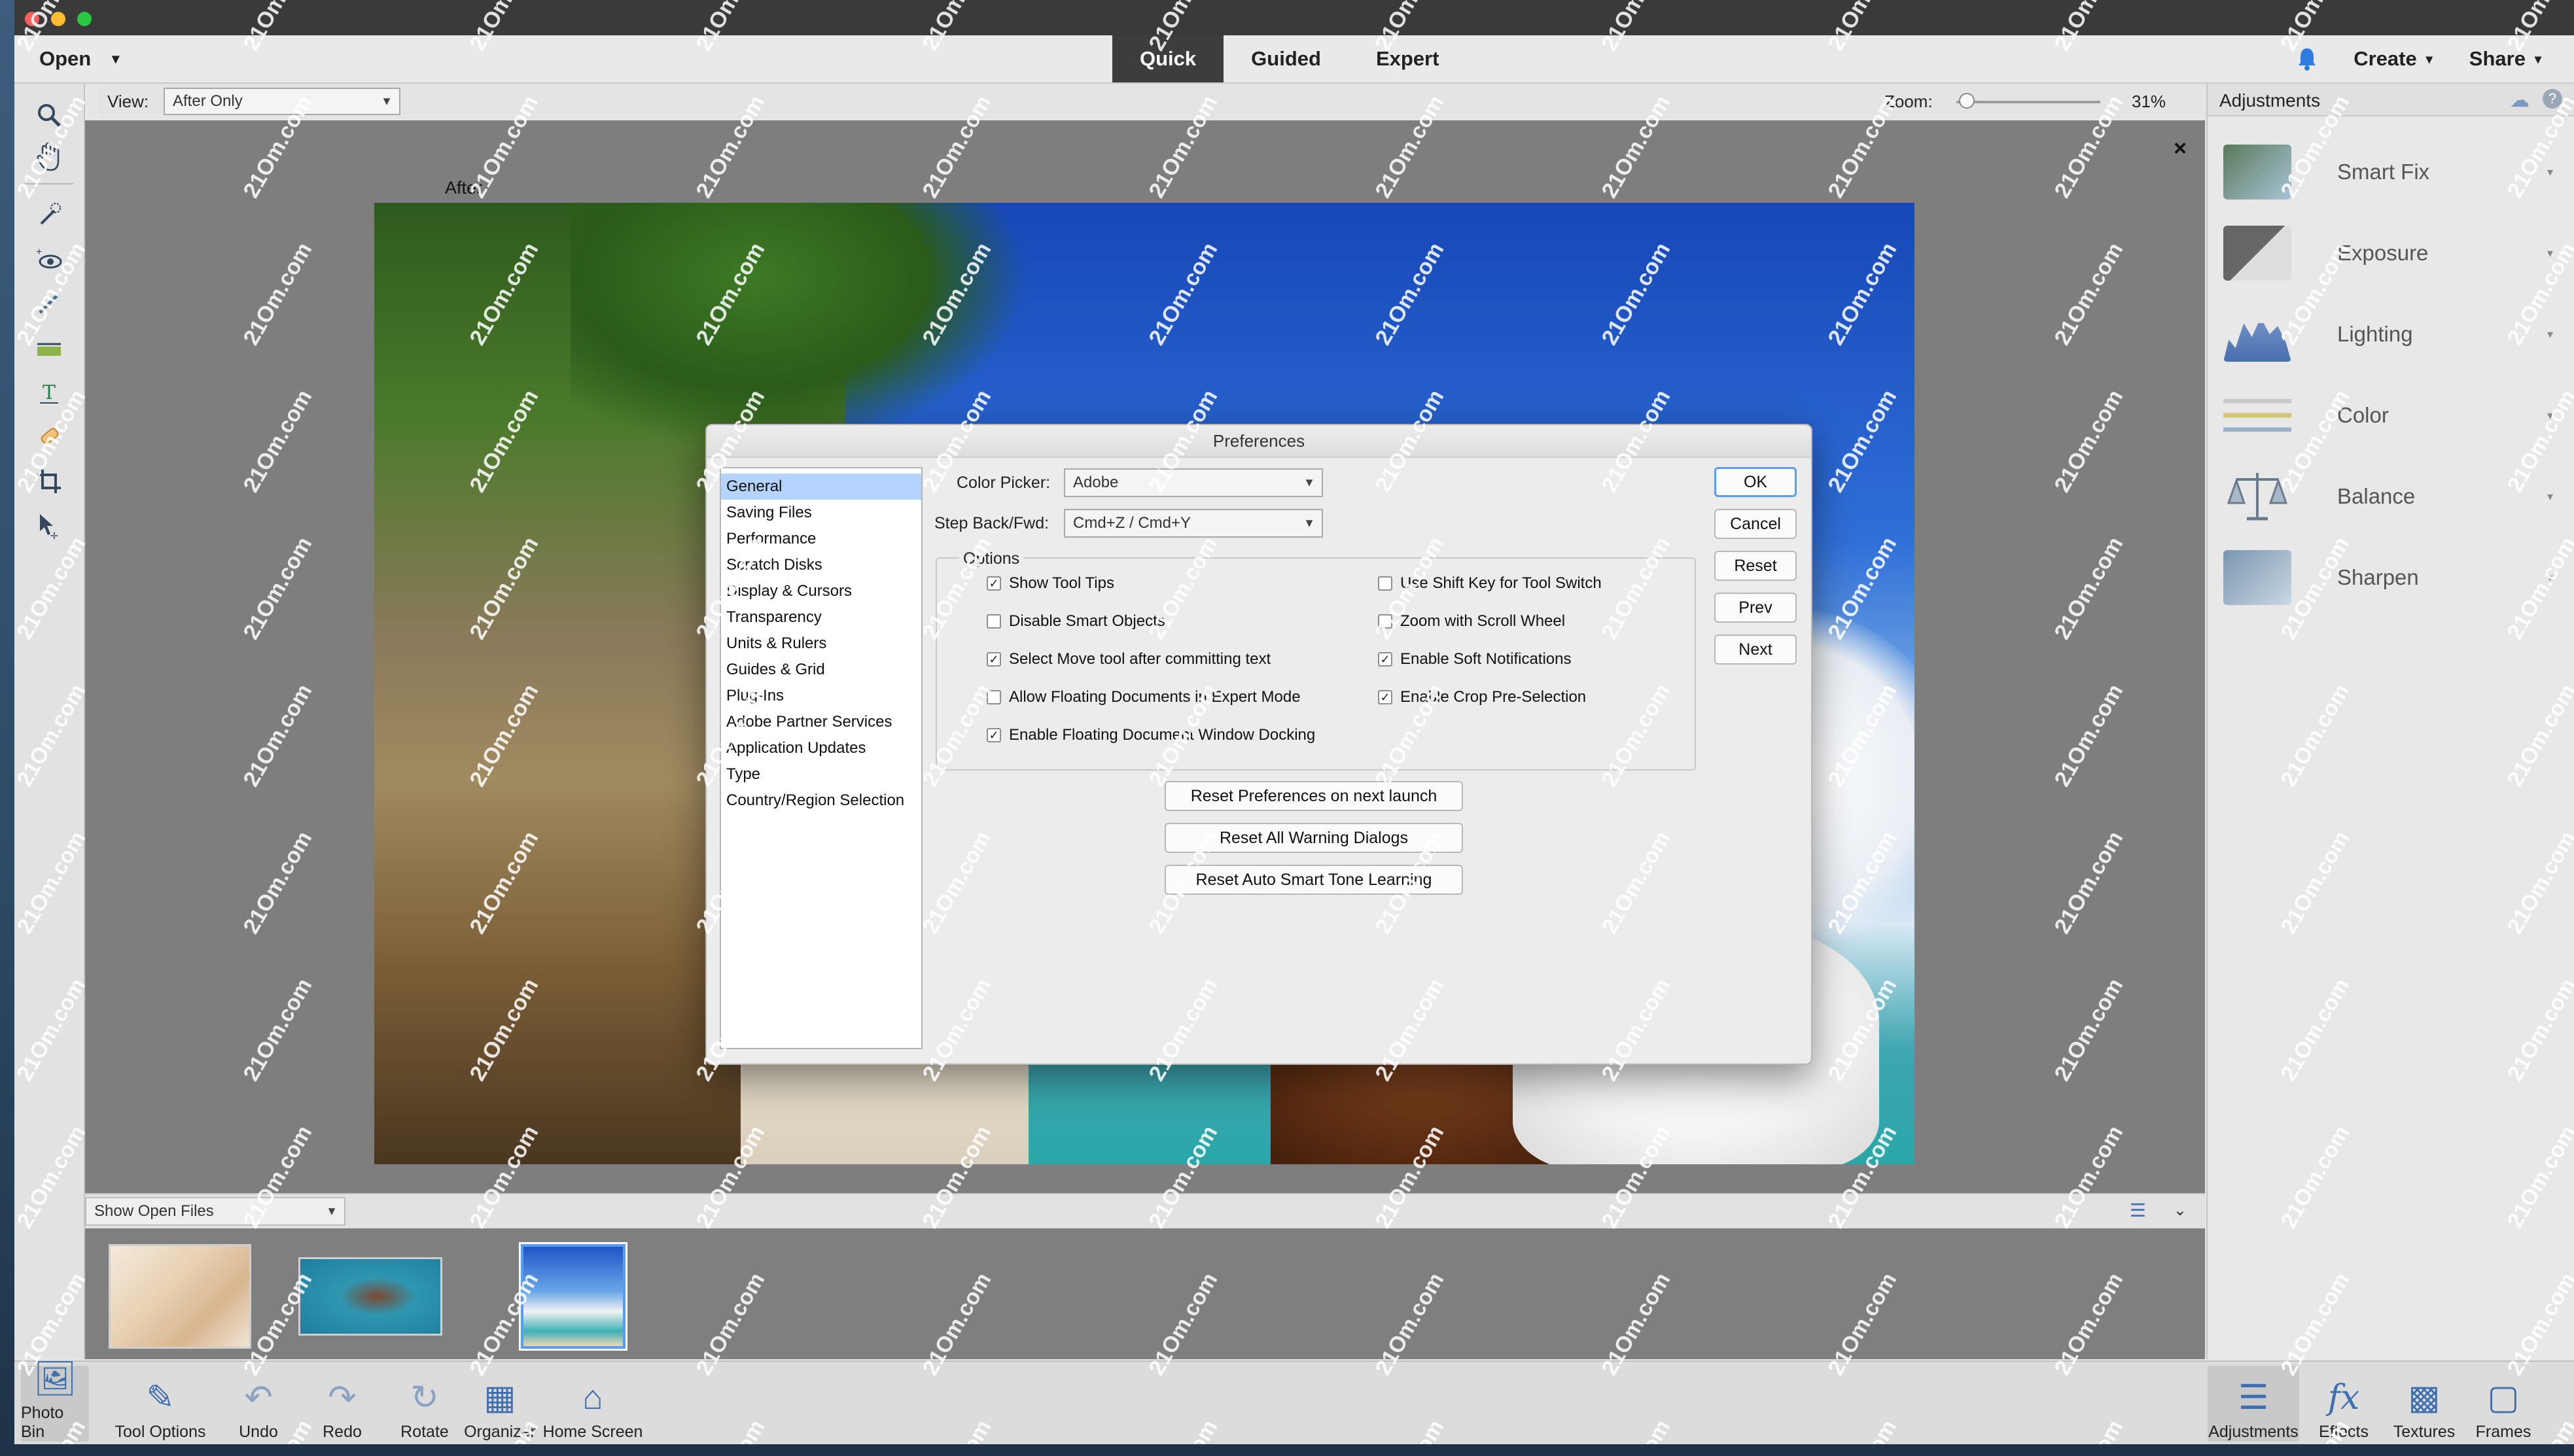 The image size is (2574, 1456). I want to click on close-icon: ×, so click(2180, 149).